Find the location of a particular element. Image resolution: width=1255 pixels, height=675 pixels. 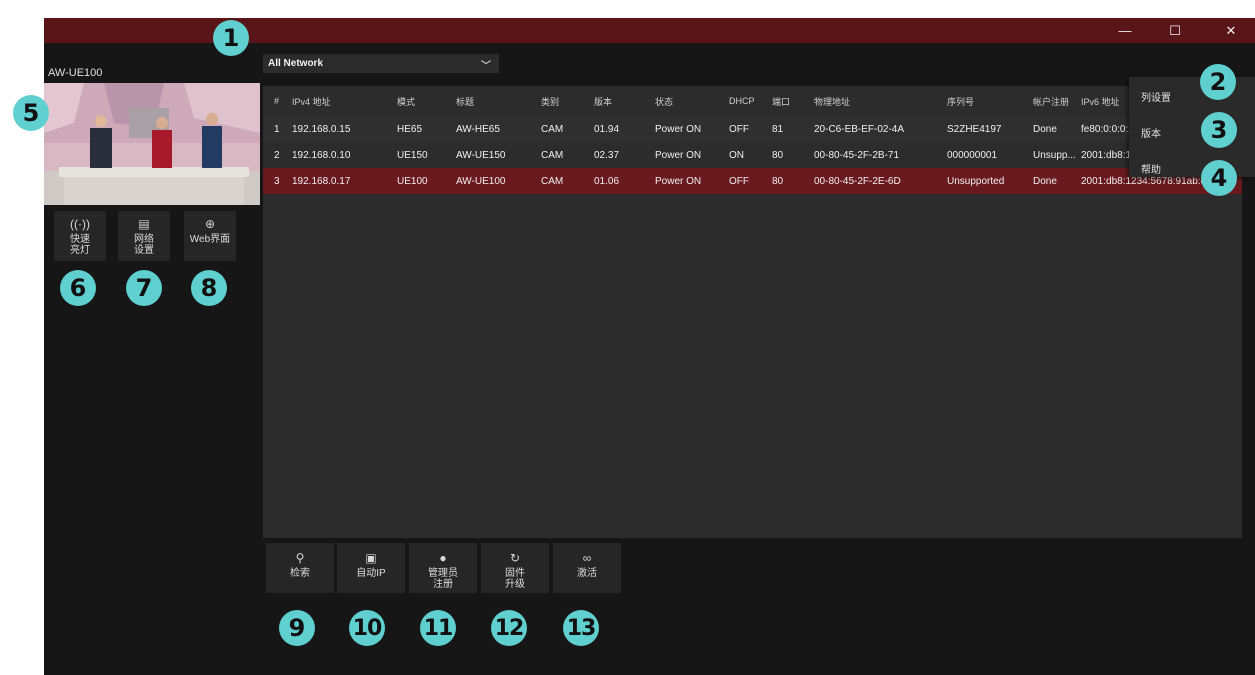

callout-6: 6 is located at coordinates (78, 288).